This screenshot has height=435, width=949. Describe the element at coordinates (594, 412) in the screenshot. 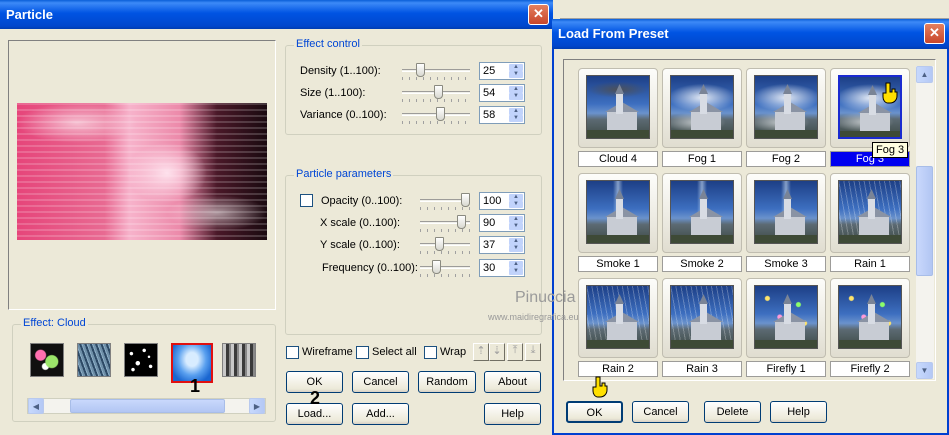

I see `preset-ok-button: OK` at that location.